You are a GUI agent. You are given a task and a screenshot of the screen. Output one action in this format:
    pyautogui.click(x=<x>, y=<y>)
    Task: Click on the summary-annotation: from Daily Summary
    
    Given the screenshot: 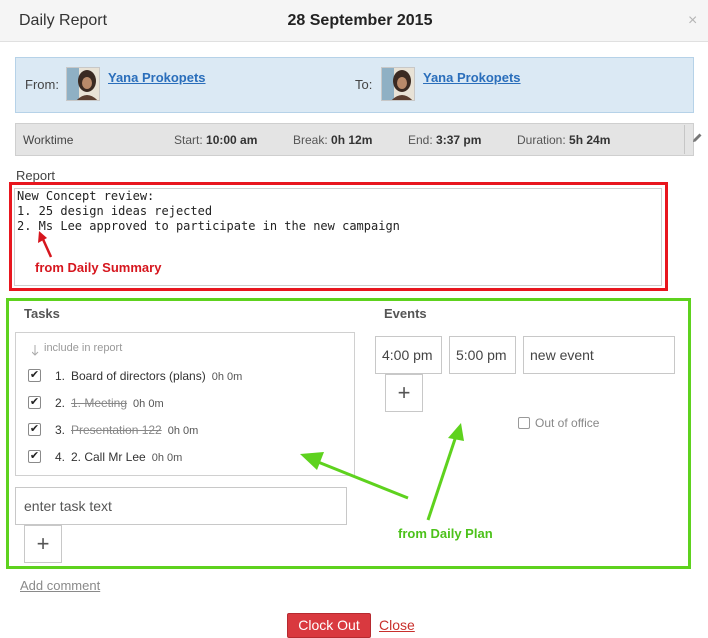 What is the action you would take?
    pyautogui.click(x=98, y=267)
    